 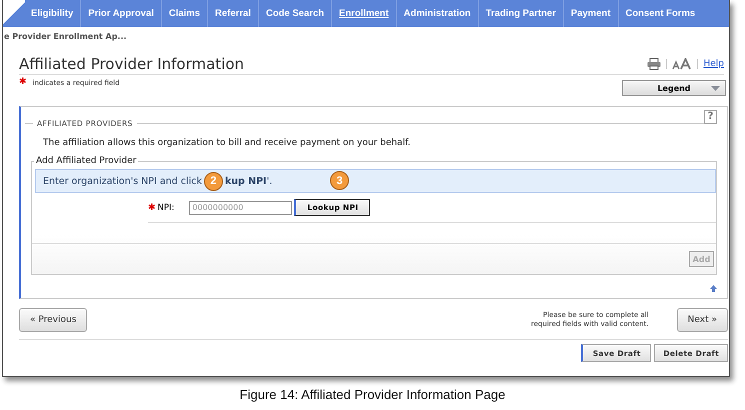 I want to click on help-link: Help, so click(x=713, y=64).